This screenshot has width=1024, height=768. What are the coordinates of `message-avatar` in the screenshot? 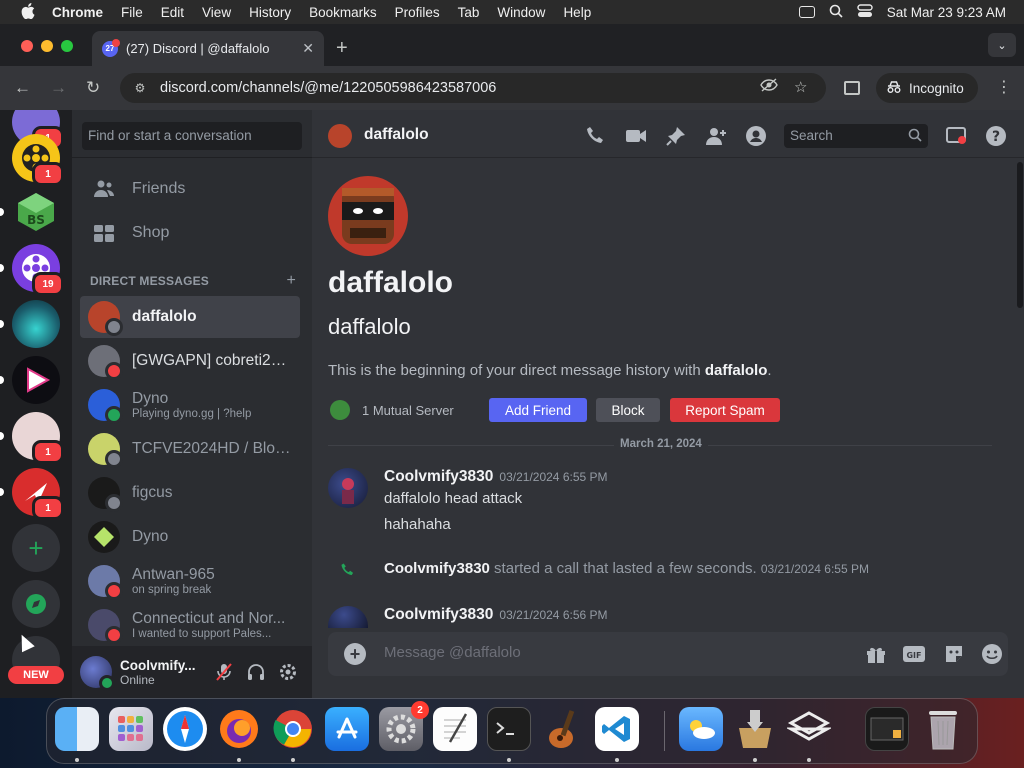 It's located at (348, 617).